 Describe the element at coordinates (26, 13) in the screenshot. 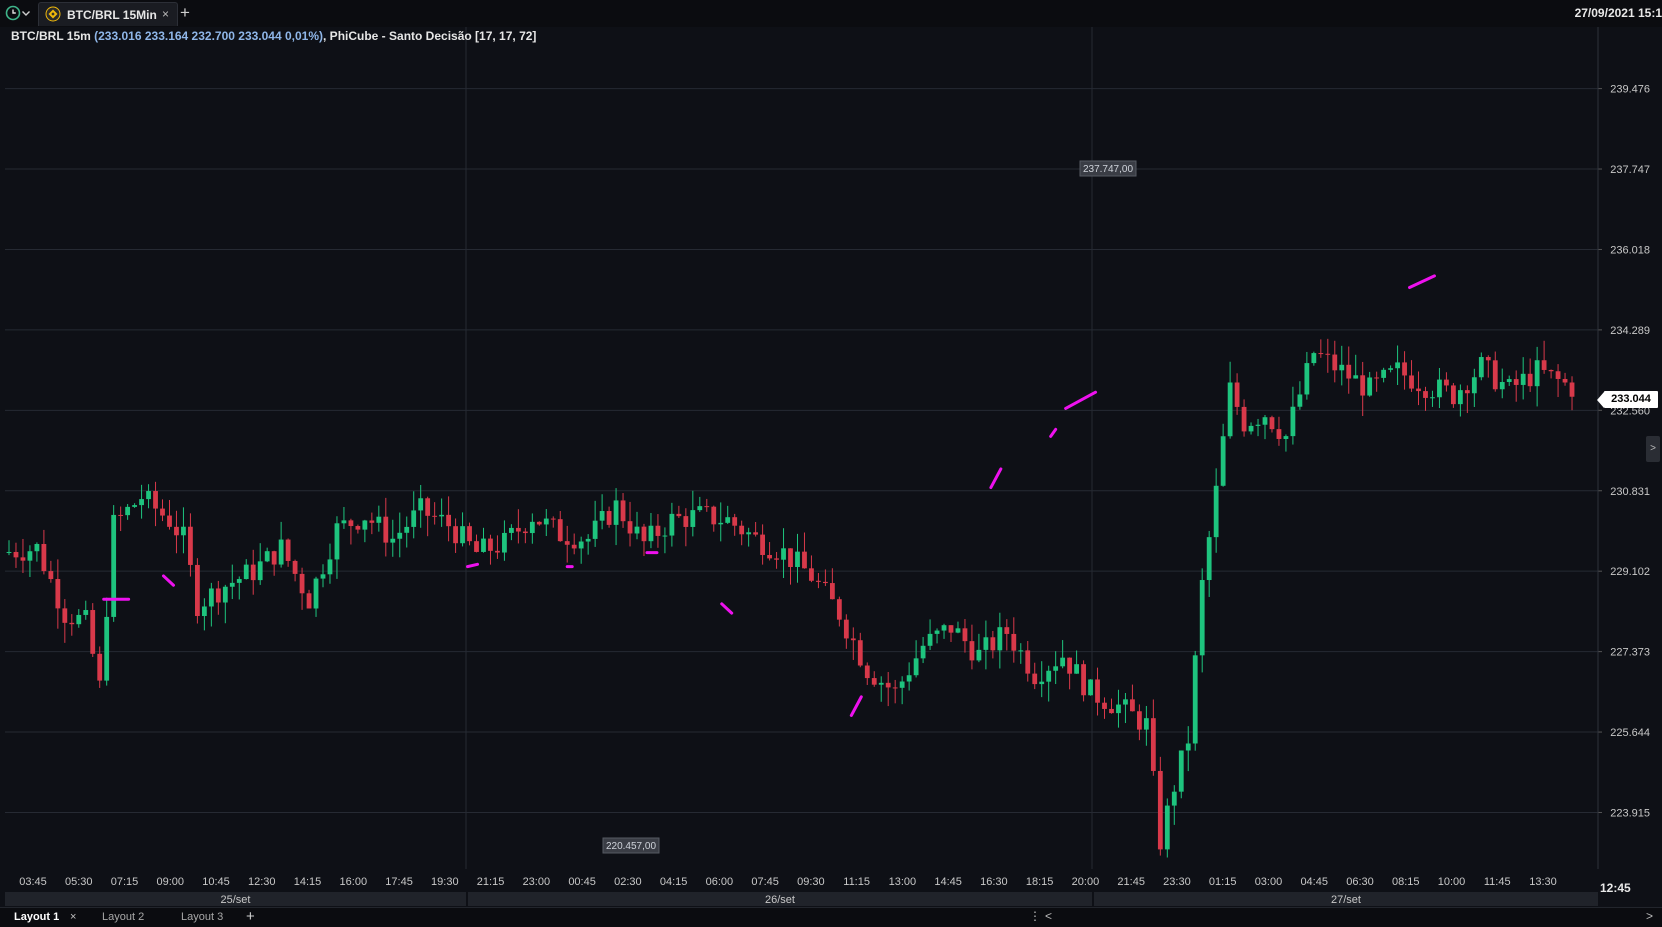

I see `chevron-down-icon` at that location.